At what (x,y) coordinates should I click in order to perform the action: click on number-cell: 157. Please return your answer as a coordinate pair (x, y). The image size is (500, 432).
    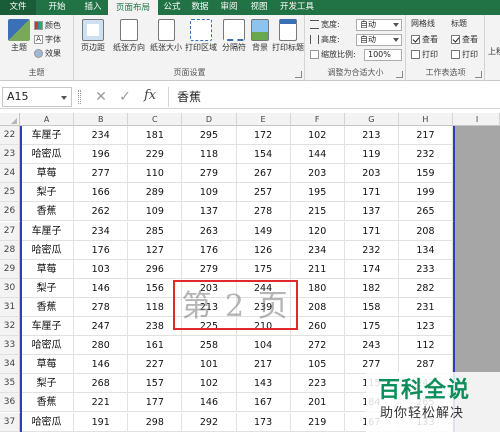
    Looking at the image, I should click on (155, 384).